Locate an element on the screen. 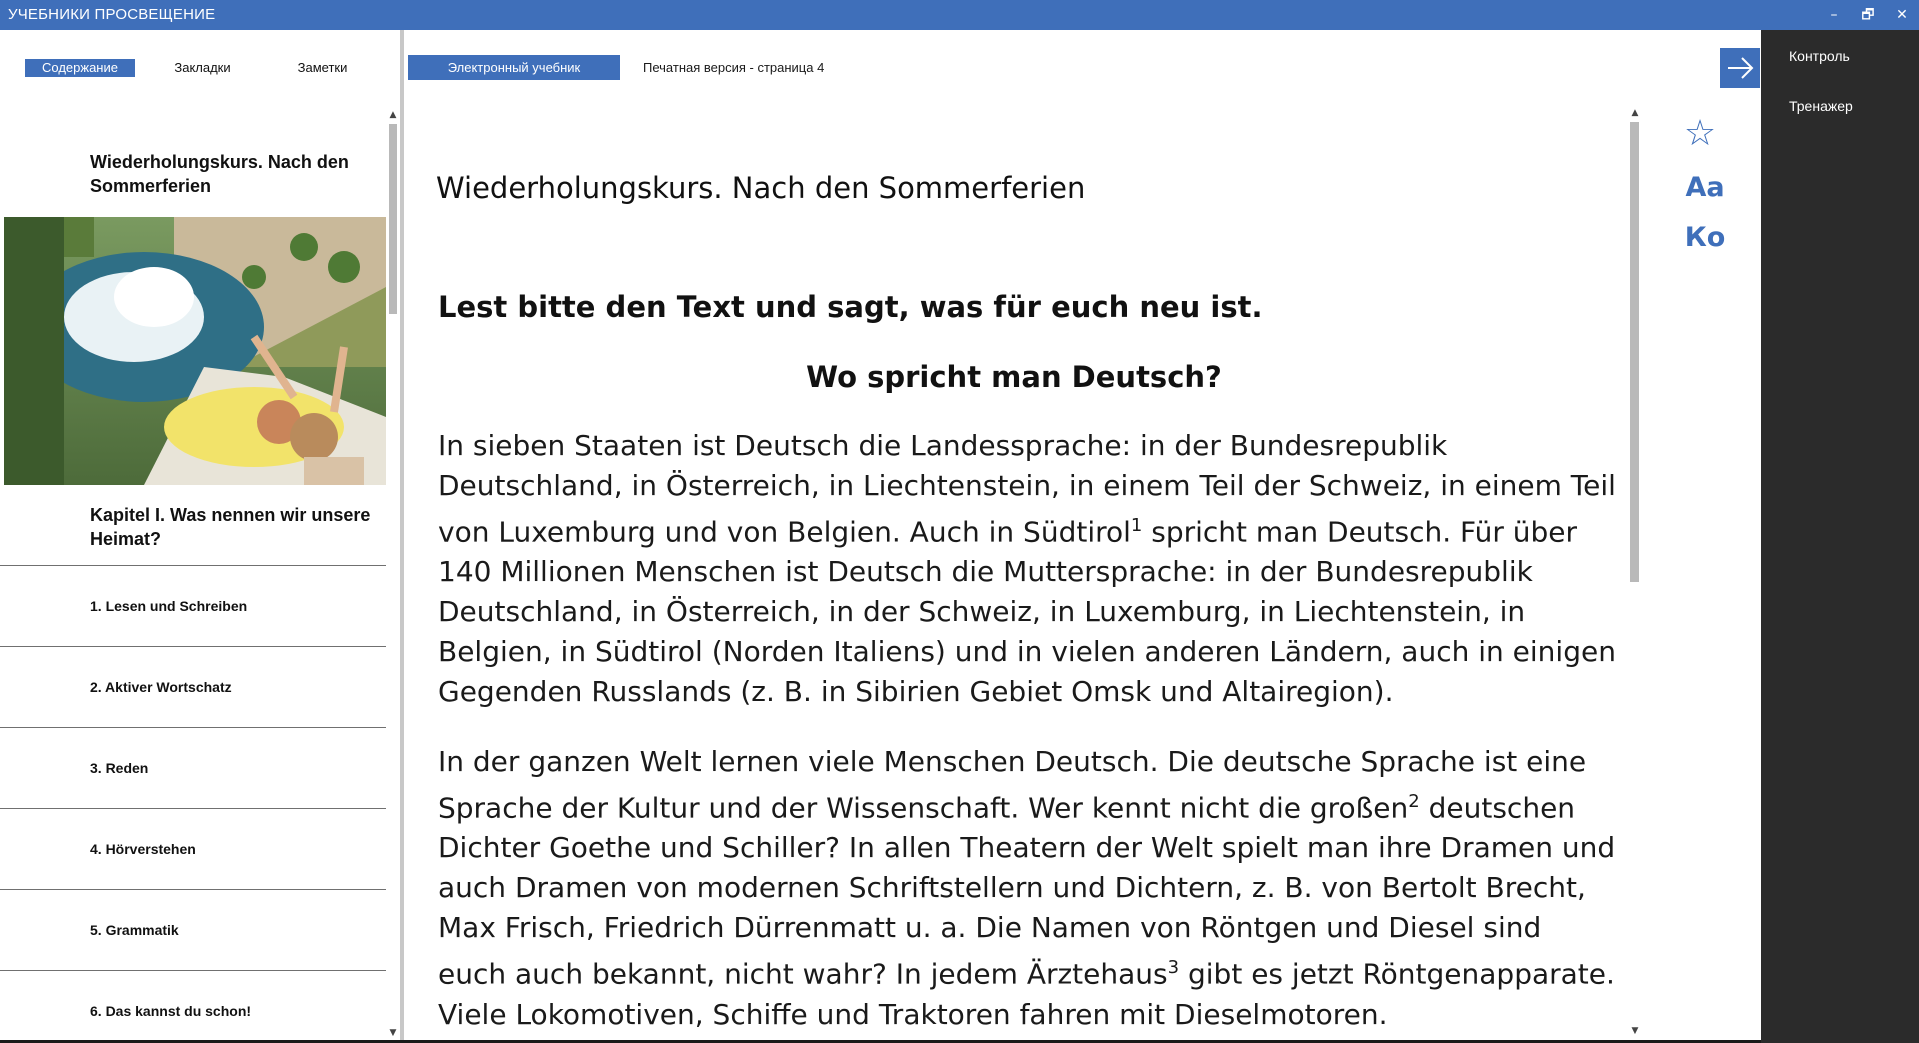 The height and width of the screenshot is (1043, 1919). toc-section-review: Wiederholungskurs. Nach den Sommerferien is located at coordinates (235, 174).